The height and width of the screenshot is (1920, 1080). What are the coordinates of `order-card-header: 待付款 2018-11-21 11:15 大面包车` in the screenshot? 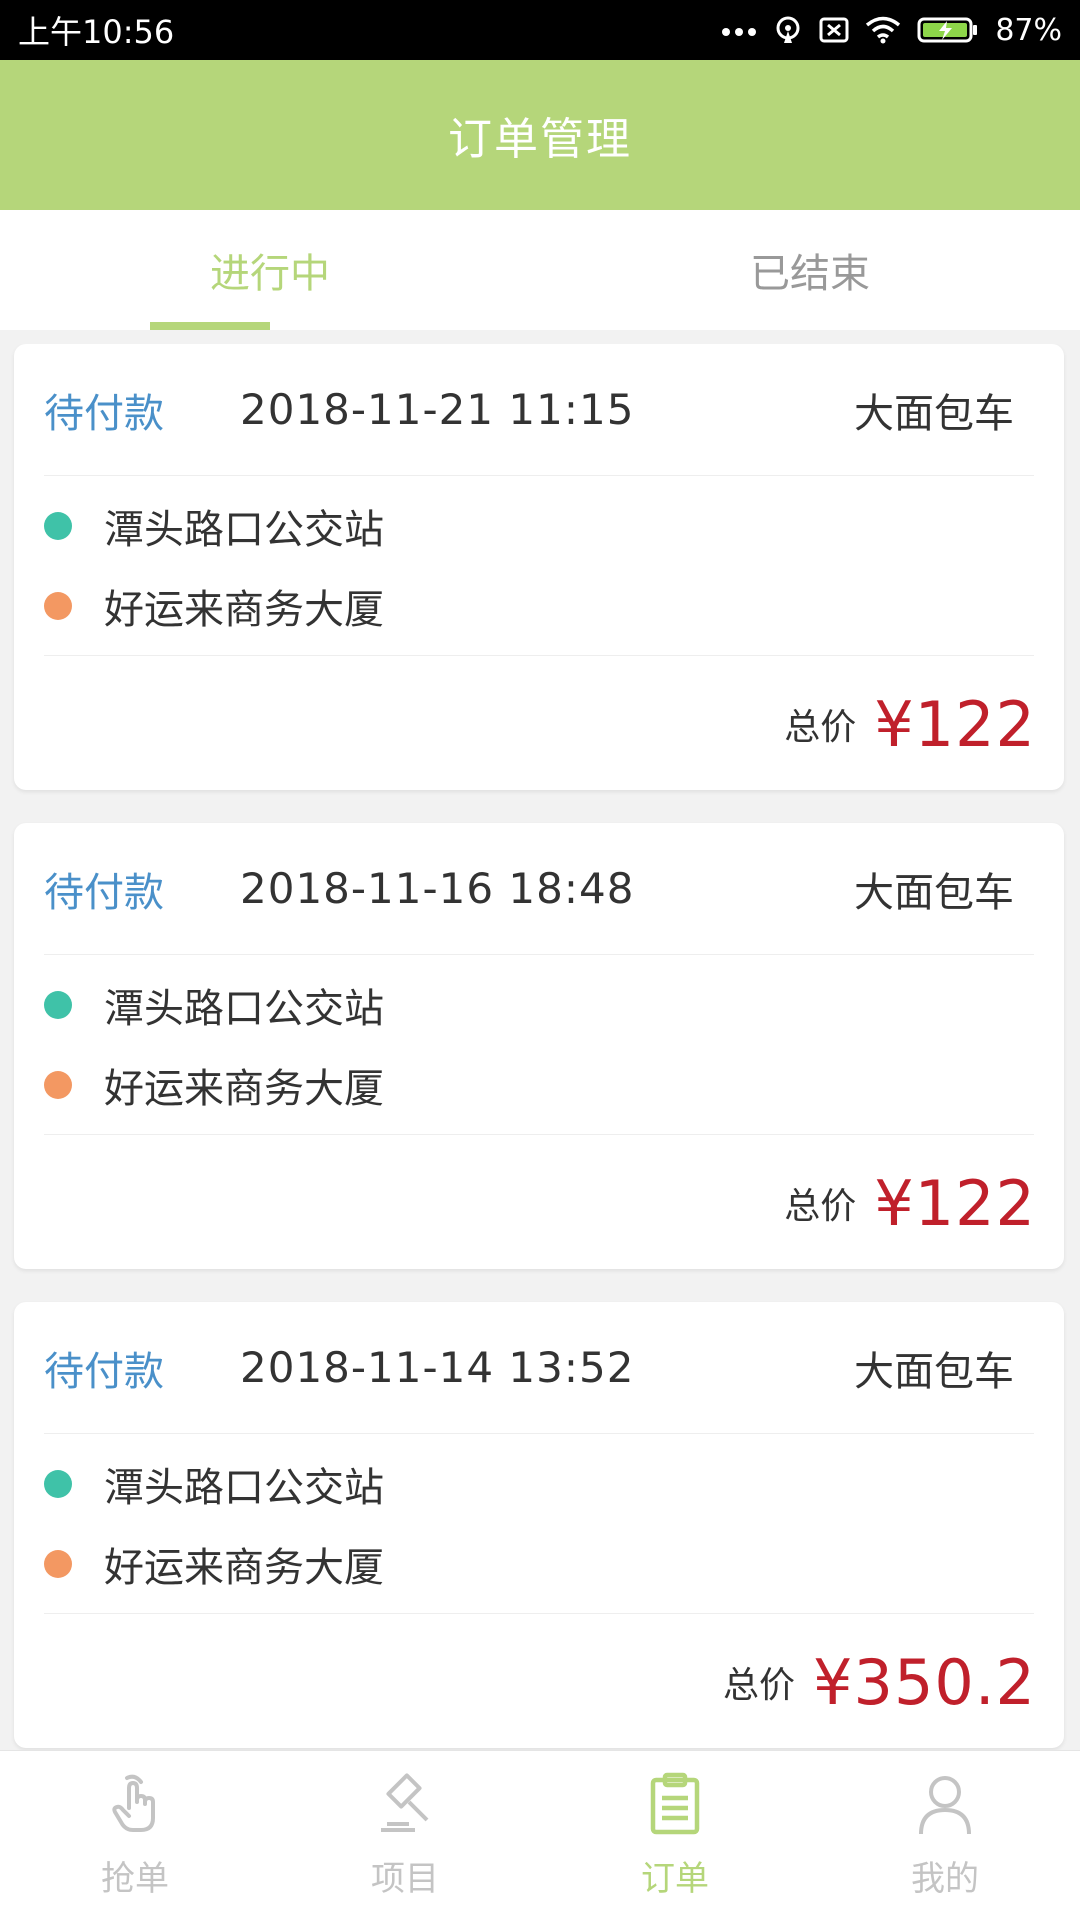 It's located at (539, 410).